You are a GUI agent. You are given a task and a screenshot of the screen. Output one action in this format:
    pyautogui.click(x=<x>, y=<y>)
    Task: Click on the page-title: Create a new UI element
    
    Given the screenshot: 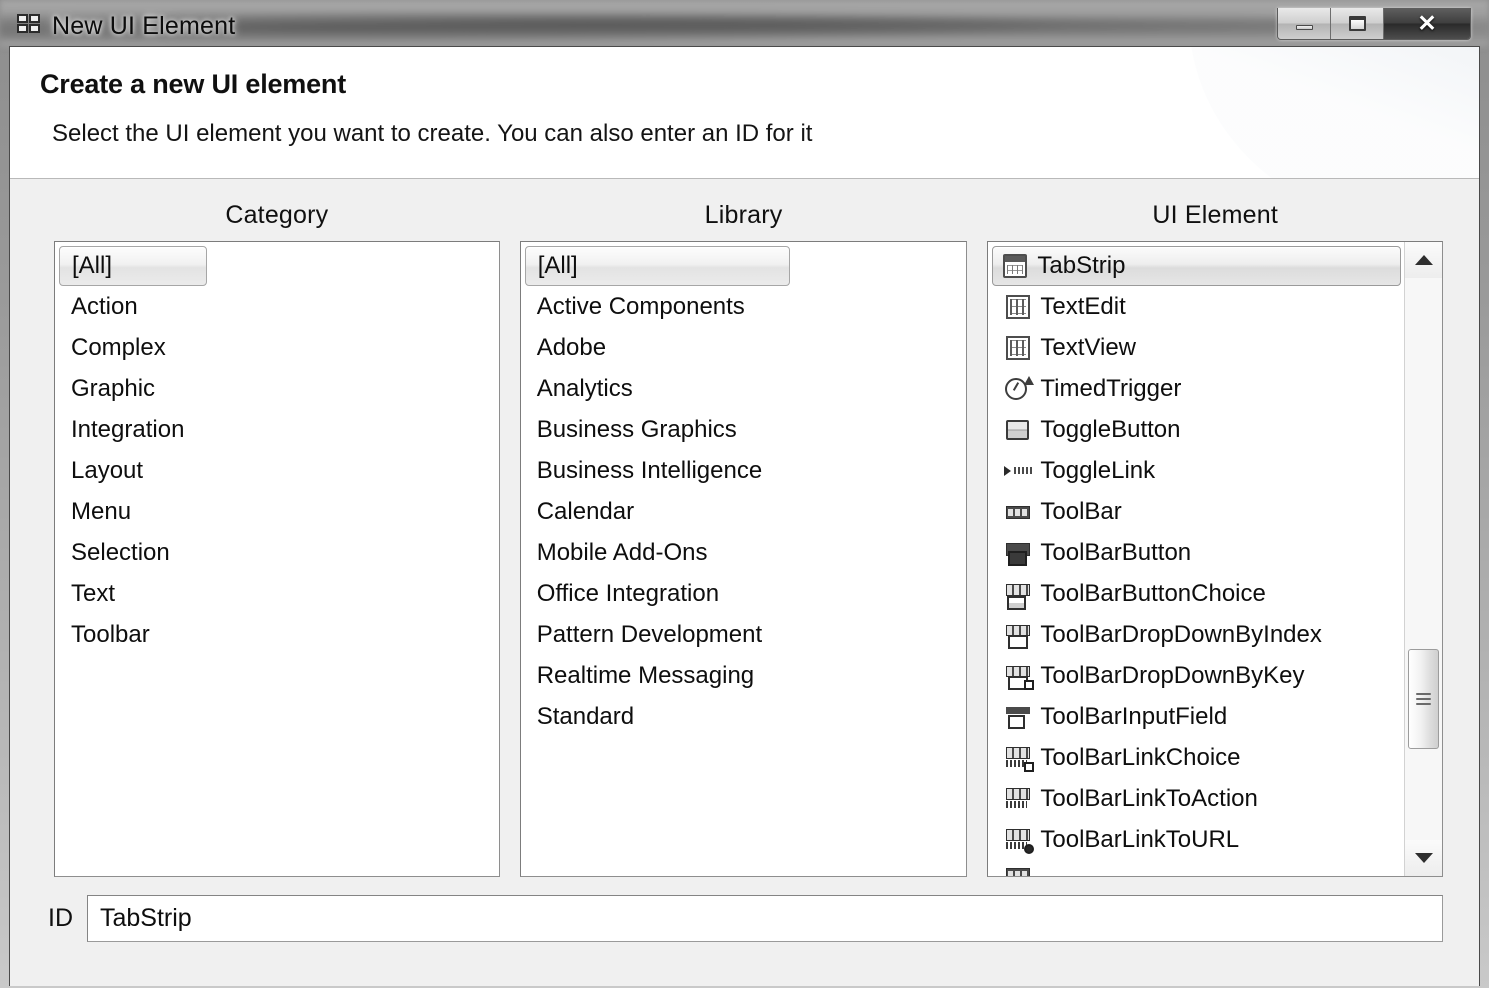 What is the action you would take?
    pyautogui.click(x=193, y=84)
    